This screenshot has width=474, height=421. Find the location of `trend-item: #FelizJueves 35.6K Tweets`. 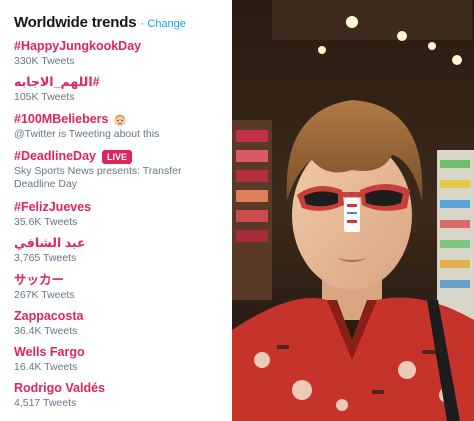

trend-item: #FelizJueves 35.6K Tweets is located at coordinates (52, 214).